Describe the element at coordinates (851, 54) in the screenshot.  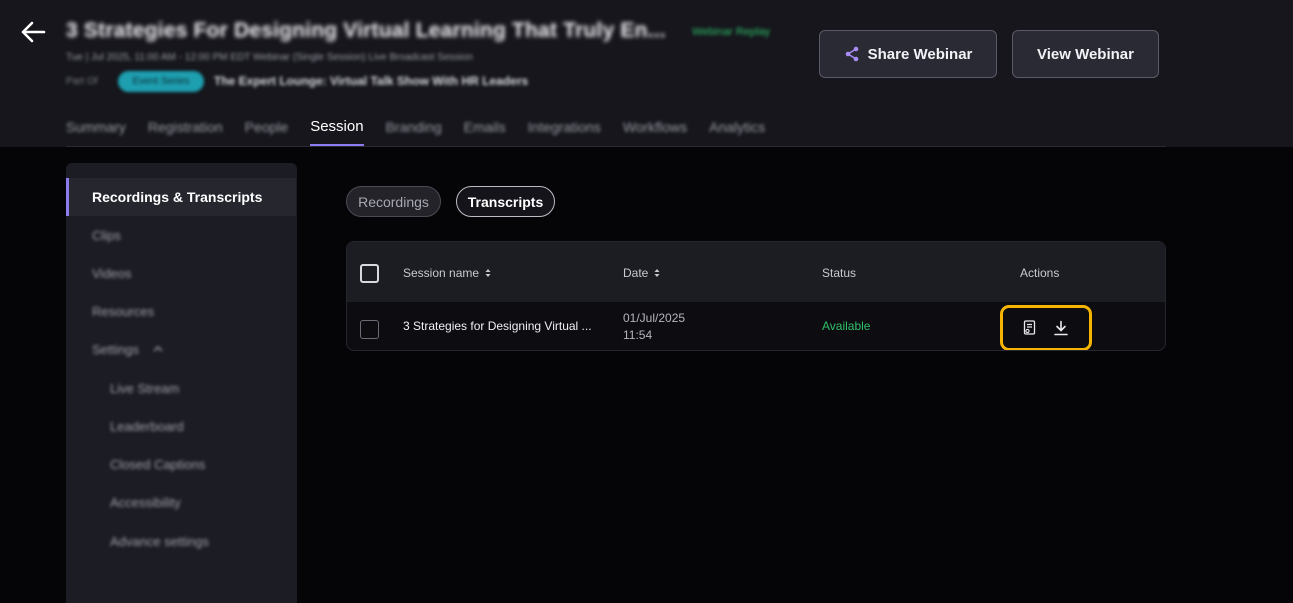
I see `share-icon` at that location.